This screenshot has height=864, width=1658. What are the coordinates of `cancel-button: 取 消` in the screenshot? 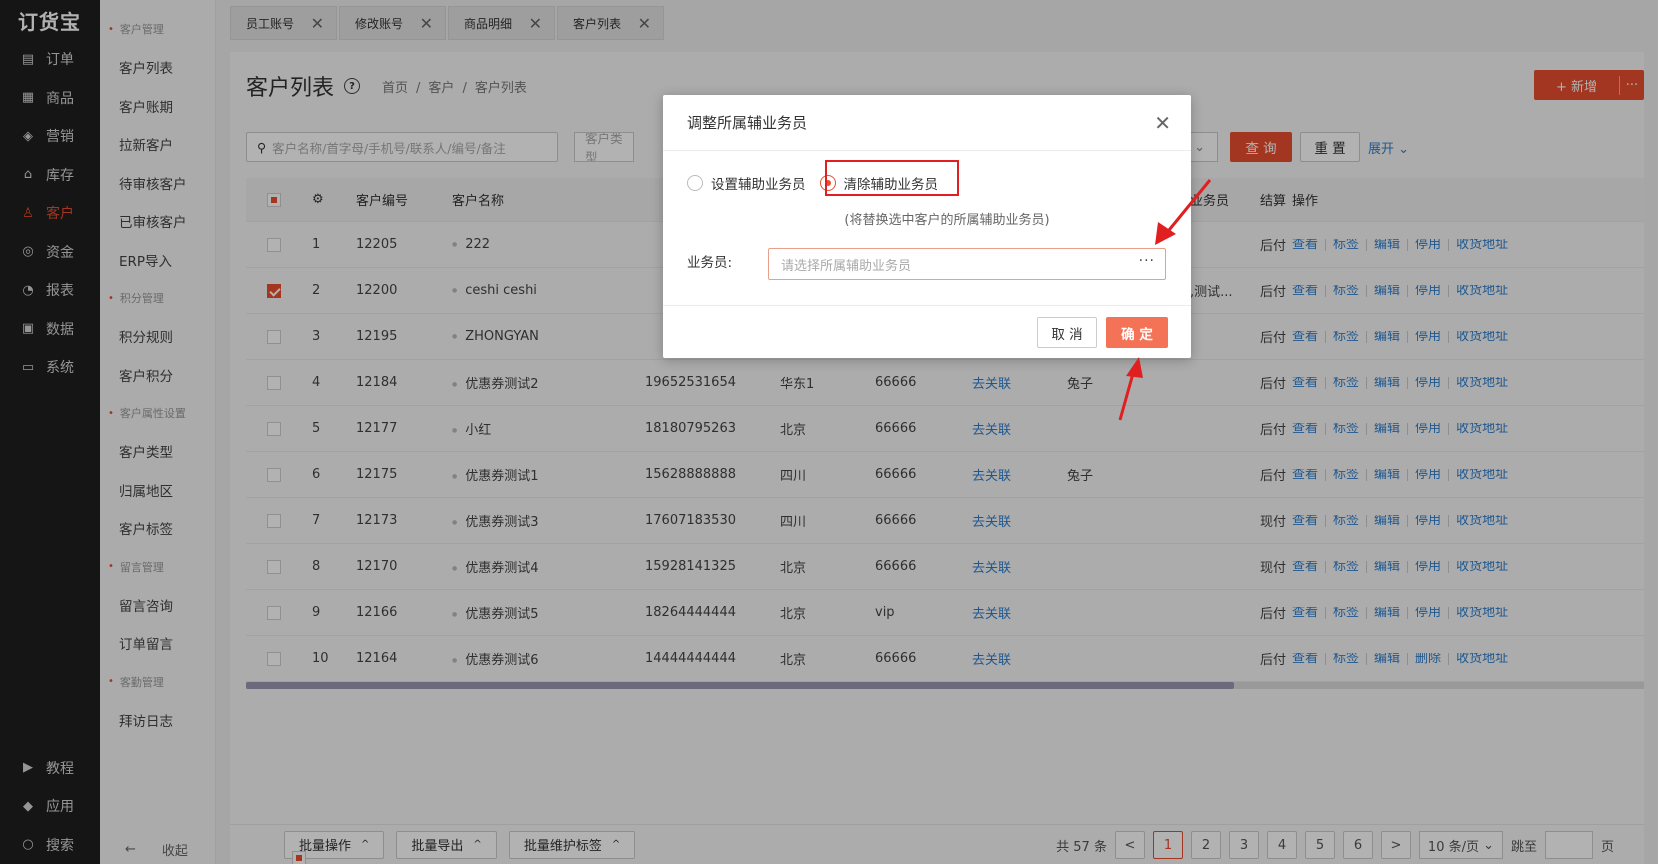 It's located at (1067, 332).